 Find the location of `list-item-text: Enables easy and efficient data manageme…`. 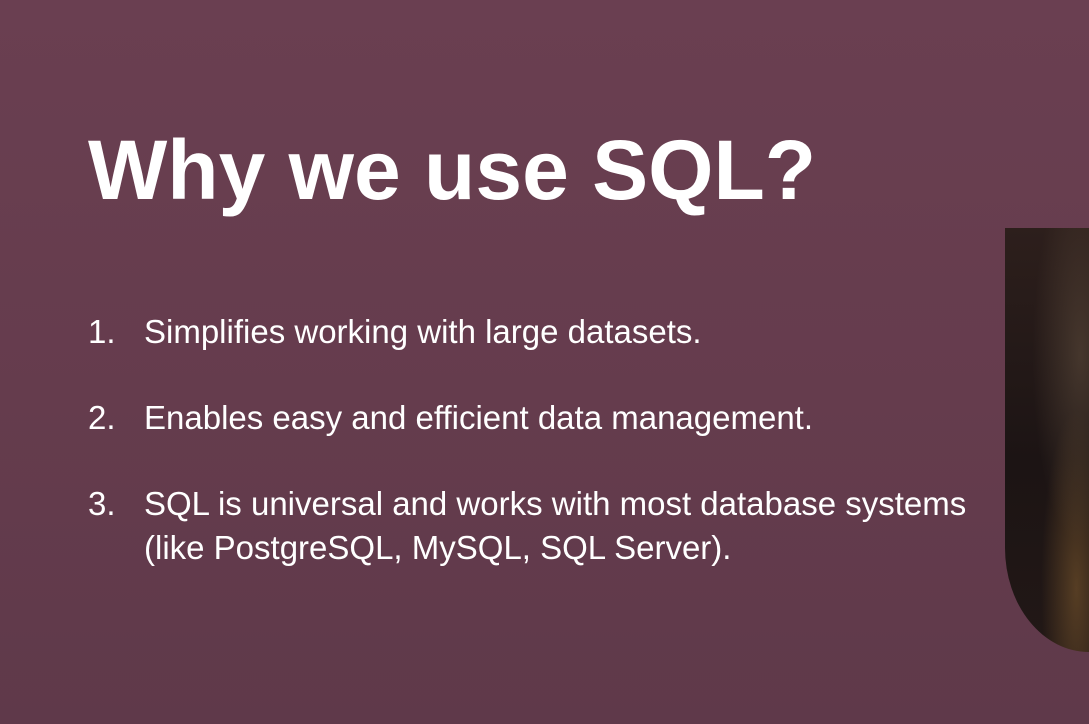

list-item-text: Enables easy and efficient data manageme… is located at coordinates (479, 417).